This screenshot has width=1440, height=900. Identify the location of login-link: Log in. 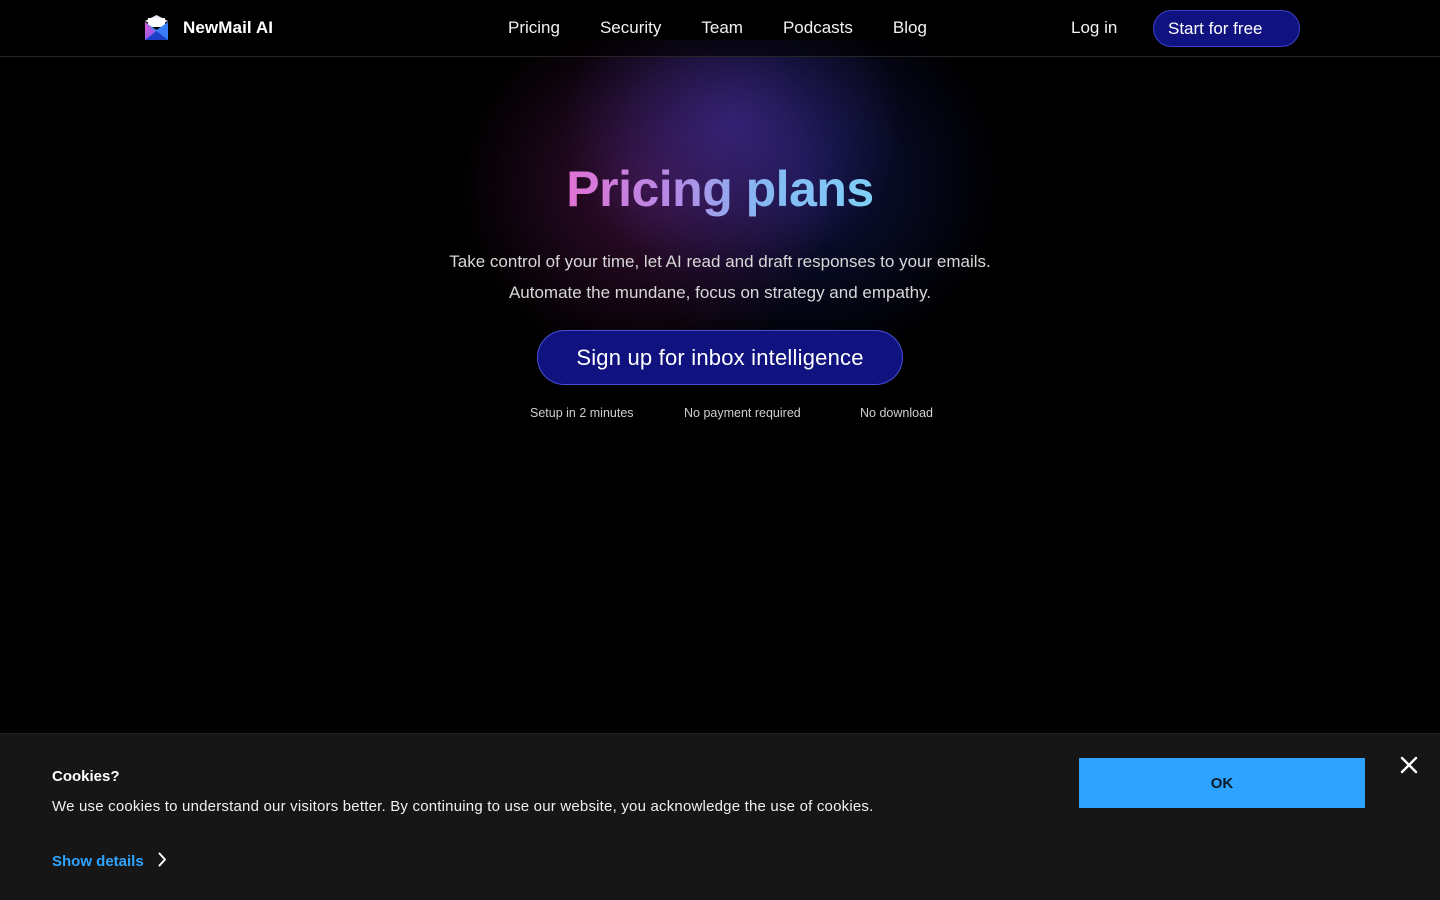
(1094, 28).